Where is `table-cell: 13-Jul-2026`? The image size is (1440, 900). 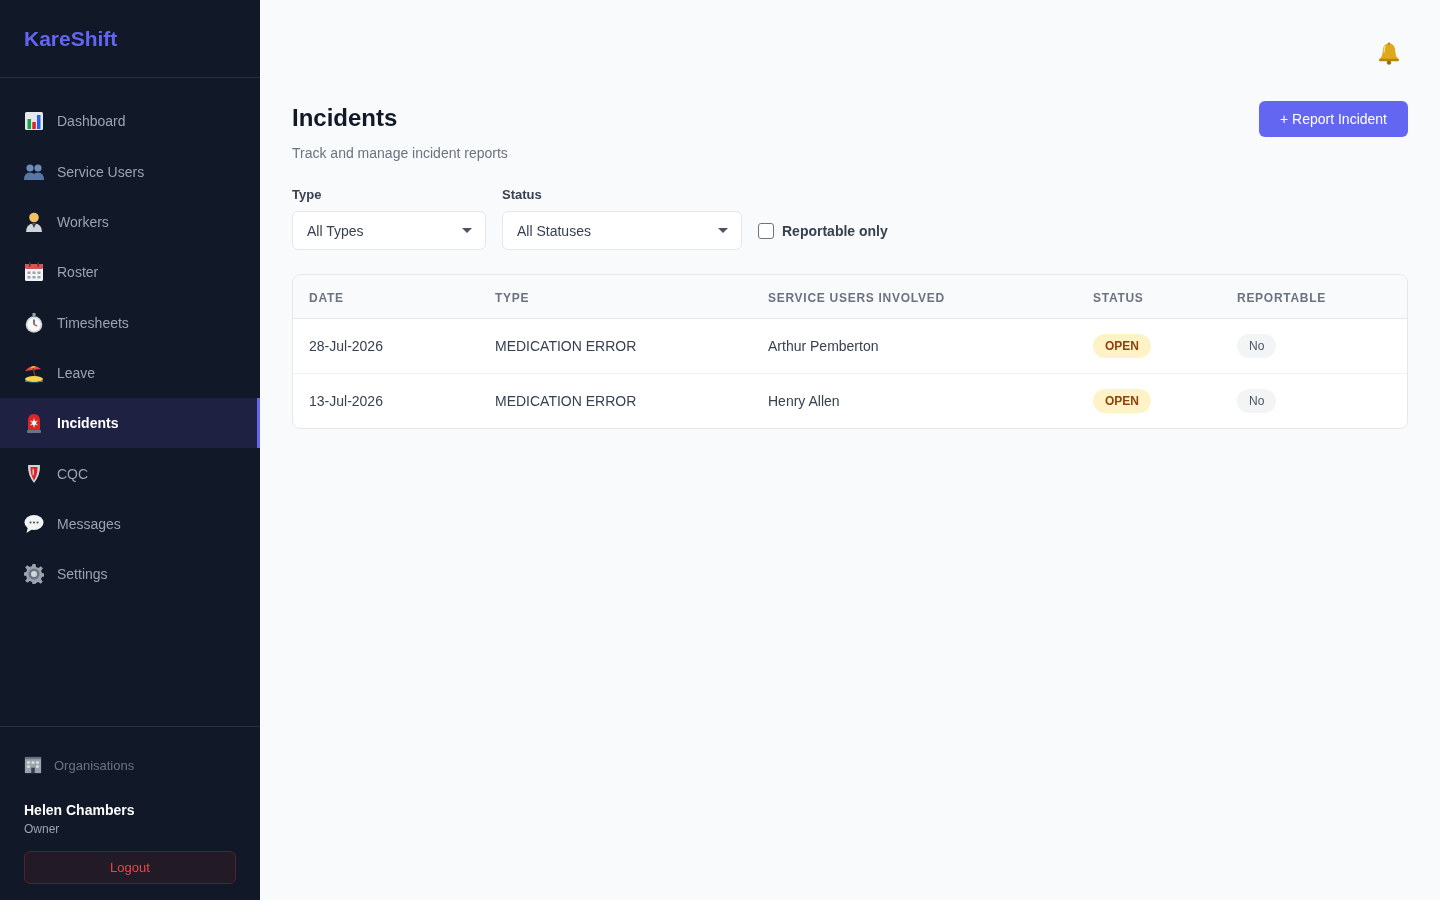
table-cell: 13-Jul-2026 is located at coordinates (346, 401).